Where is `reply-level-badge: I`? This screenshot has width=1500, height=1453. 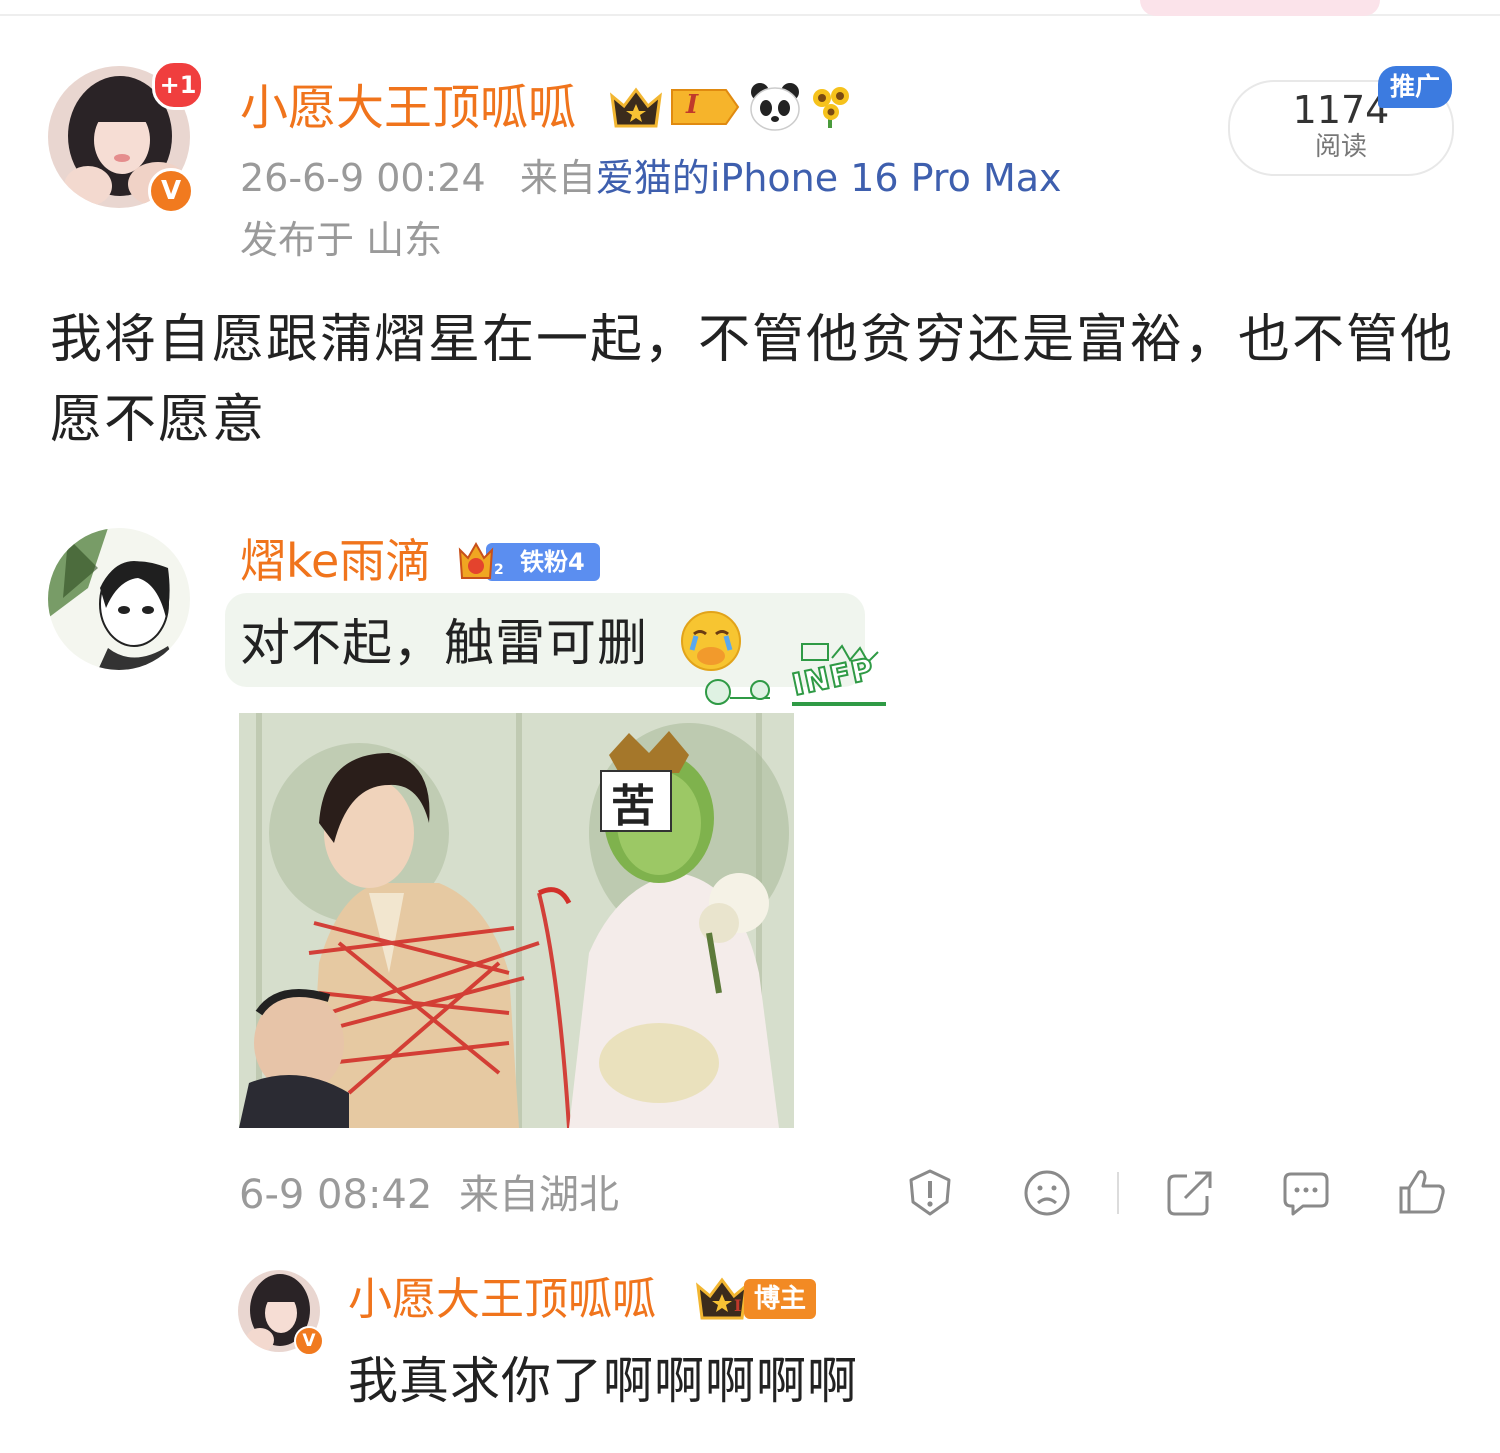
reply-level-badge: I is located at coordinates (738, 1305).